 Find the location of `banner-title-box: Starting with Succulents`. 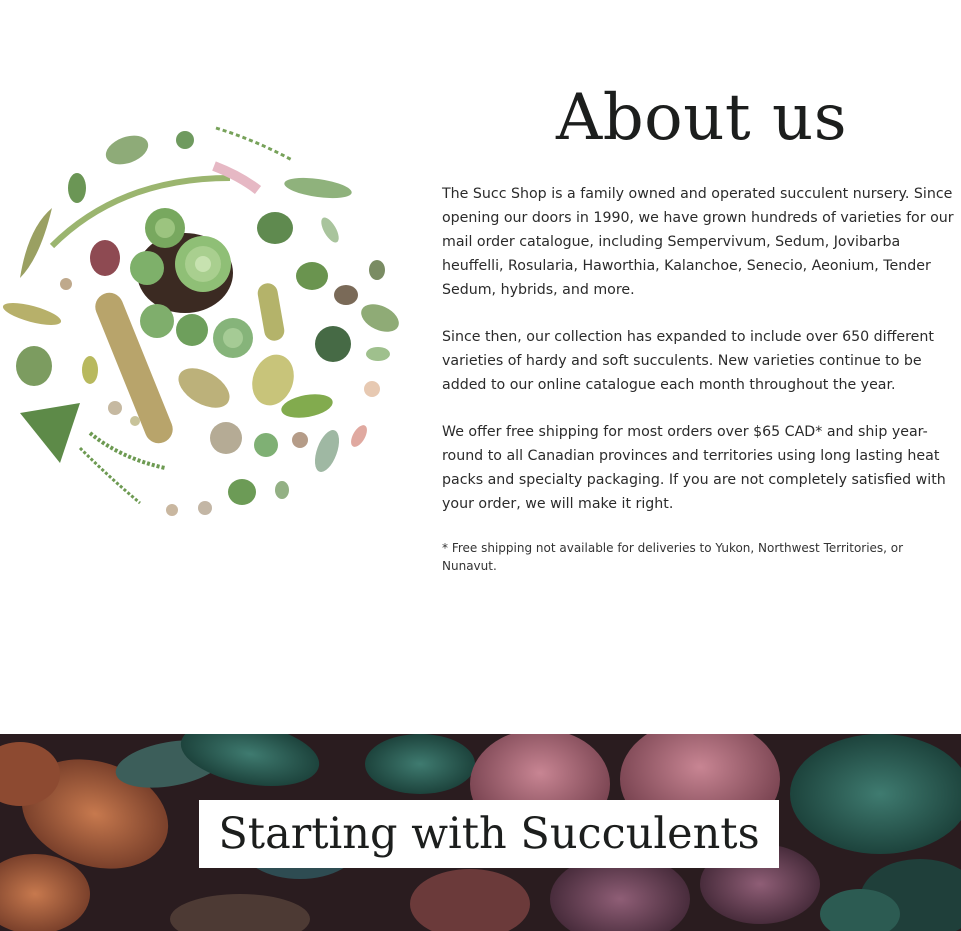

banner-title-box: Starting with Succulents is located at coordinates (489, 834).